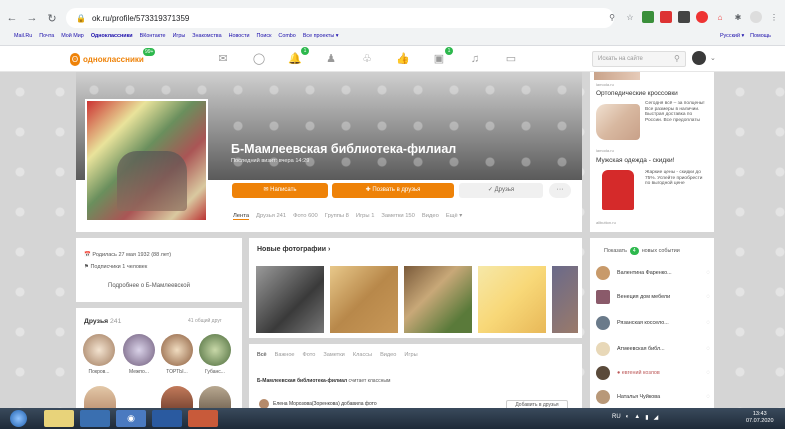 The image size is (785, 429). Describe the element at coordinates (612, 17) in the screenshot. I see `zoom-icon: ⚲` at that location.